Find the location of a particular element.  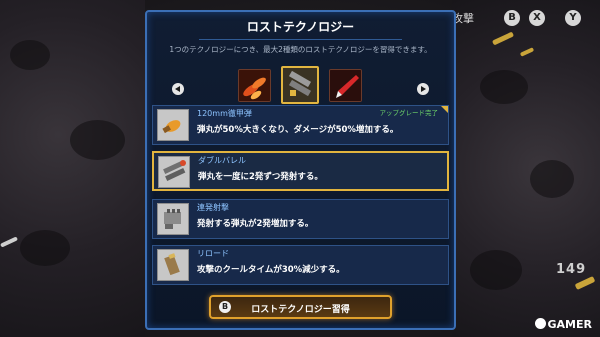

upgrade-complete-badge: アップグレード完了 is located at coordinates (409, 113).